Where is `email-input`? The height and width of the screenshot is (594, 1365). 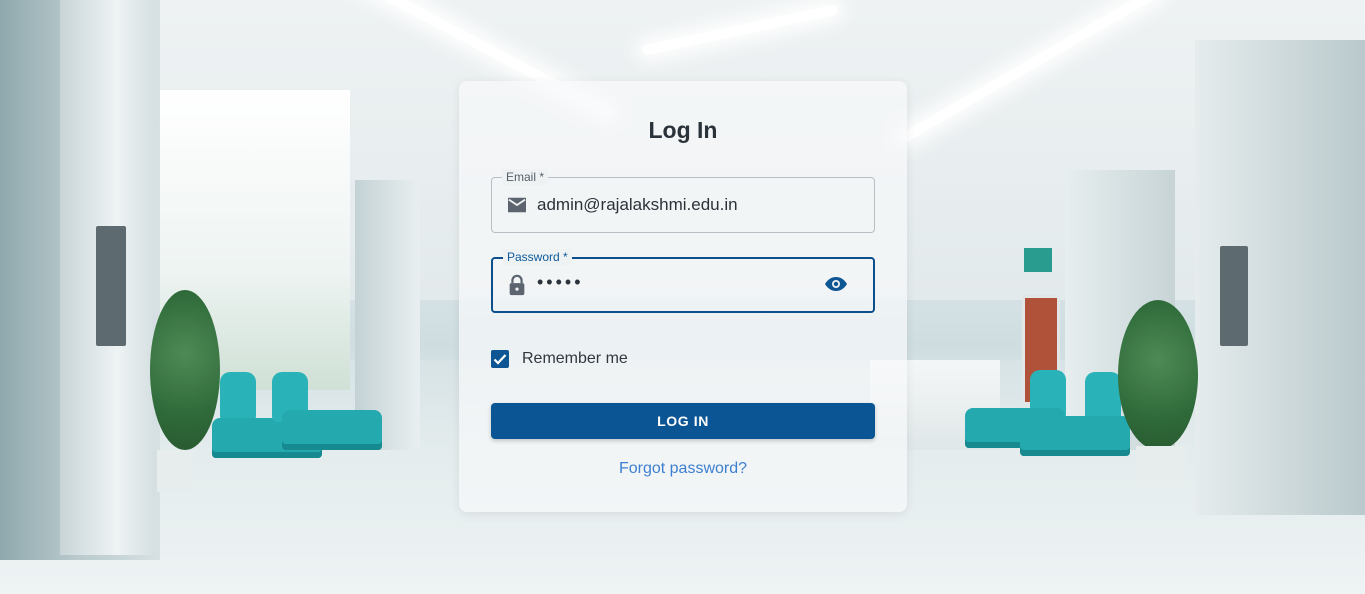 email-input is located at coordinates (687, 205).